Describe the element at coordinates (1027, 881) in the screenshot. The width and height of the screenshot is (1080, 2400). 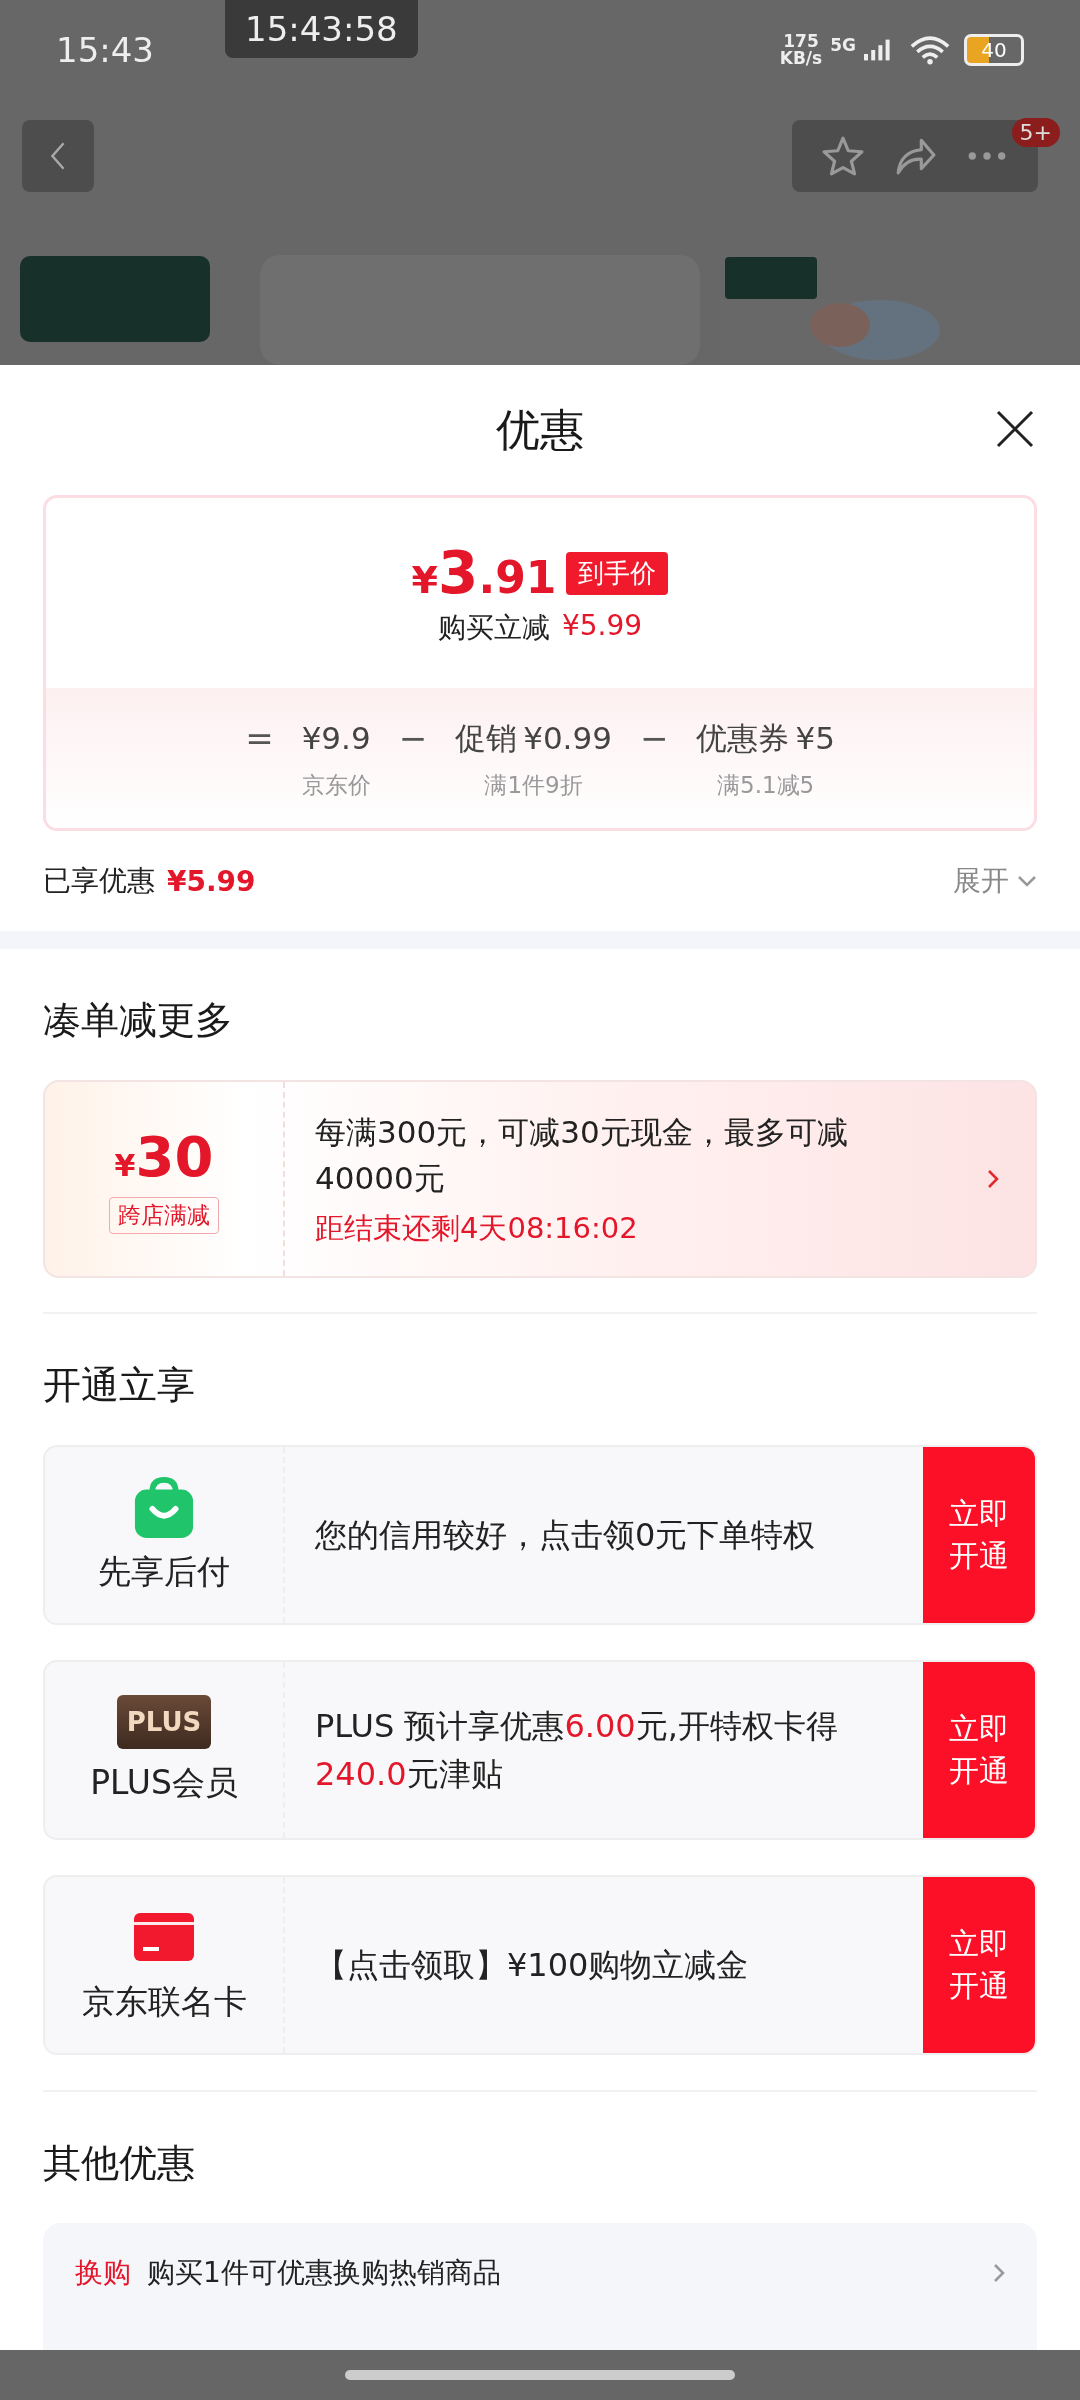
I see `chevron-down-icon` at that location.